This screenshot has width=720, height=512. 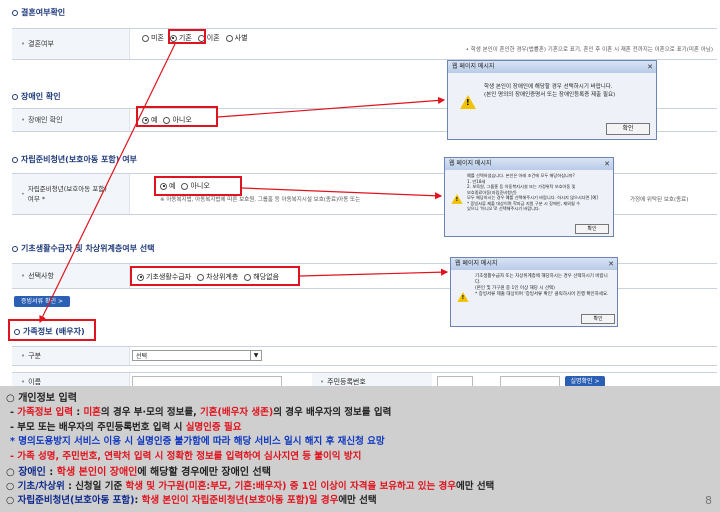 I want to click on arrow-independent-to-dialog, so click(x=342, y=193).